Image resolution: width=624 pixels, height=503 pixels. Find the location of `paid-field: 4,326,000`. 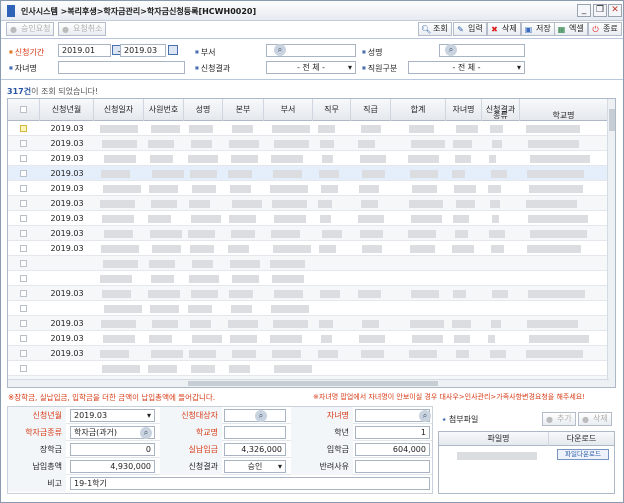

paid-field: 4,326,000 is located at coordinates (255, 449).